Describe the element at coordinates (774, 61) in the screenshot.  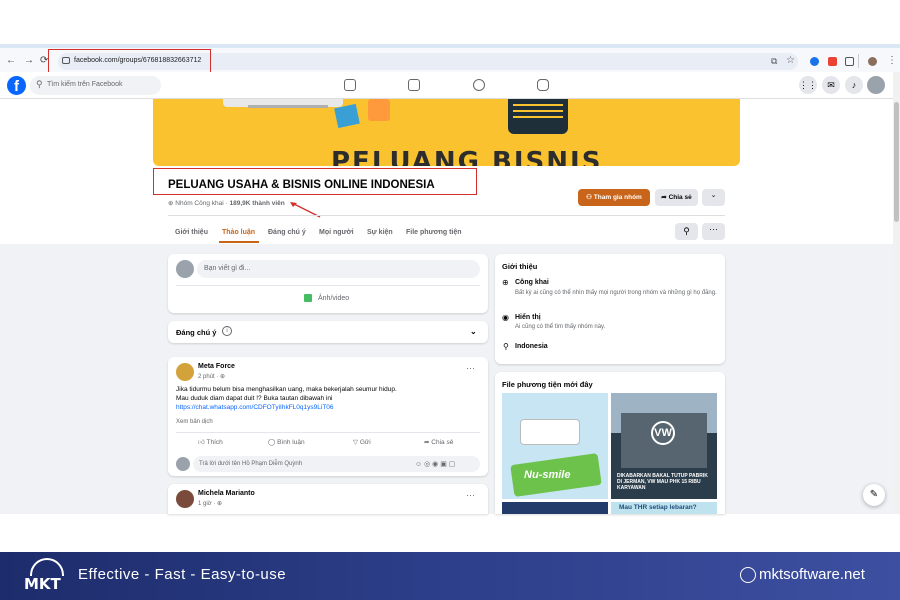
I see `install-icon: ⧉` at that location.